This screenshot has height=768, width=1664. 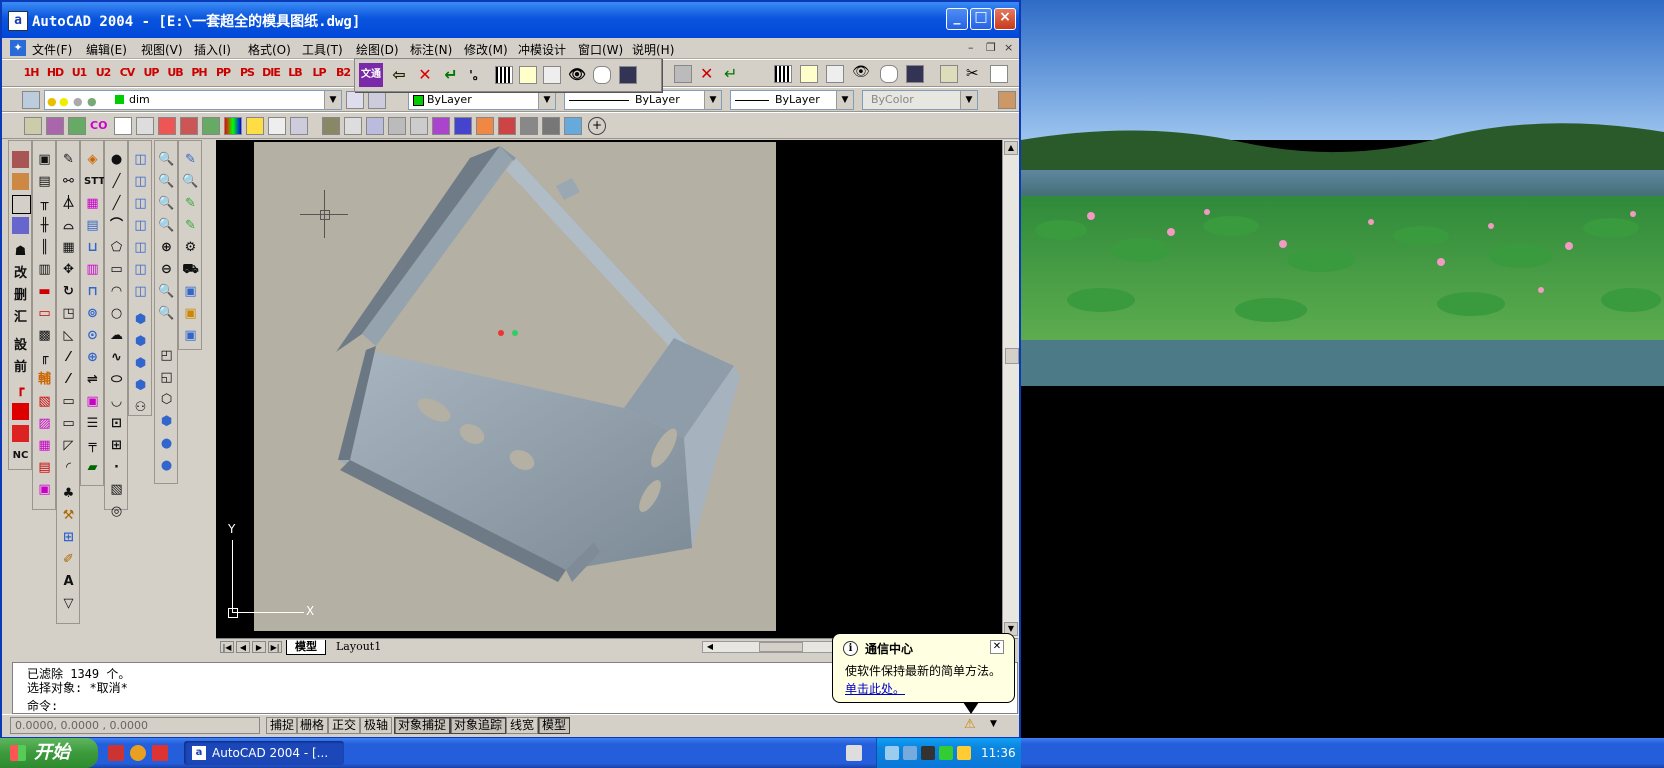 What do you see at coordinates (600, 49) in the screenshot?
I see `menu-window: 窗口(W)` at bounding box center [600, 49].